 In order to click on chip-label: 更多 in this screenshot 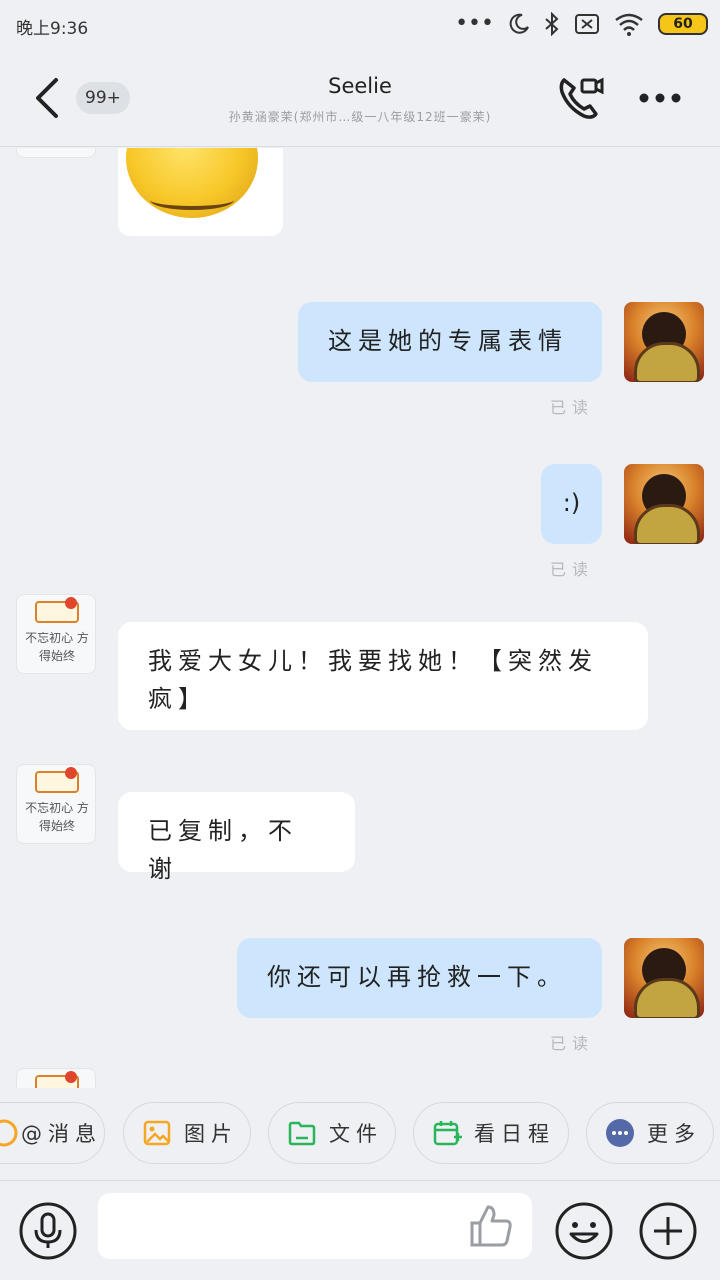, I will do `click(674, 1134)`.